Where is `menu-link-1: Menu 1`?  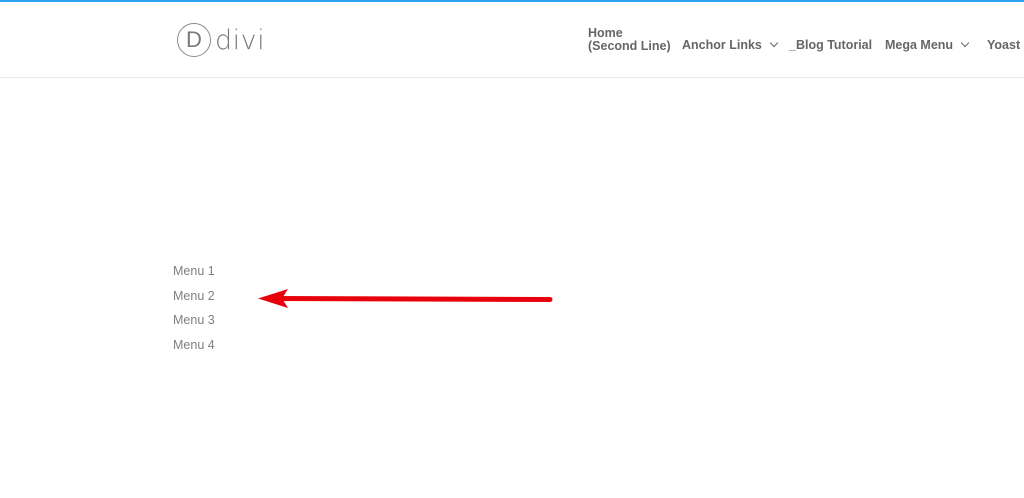 menu-link-1: Menu 1 is located at coordinates (194, 271).